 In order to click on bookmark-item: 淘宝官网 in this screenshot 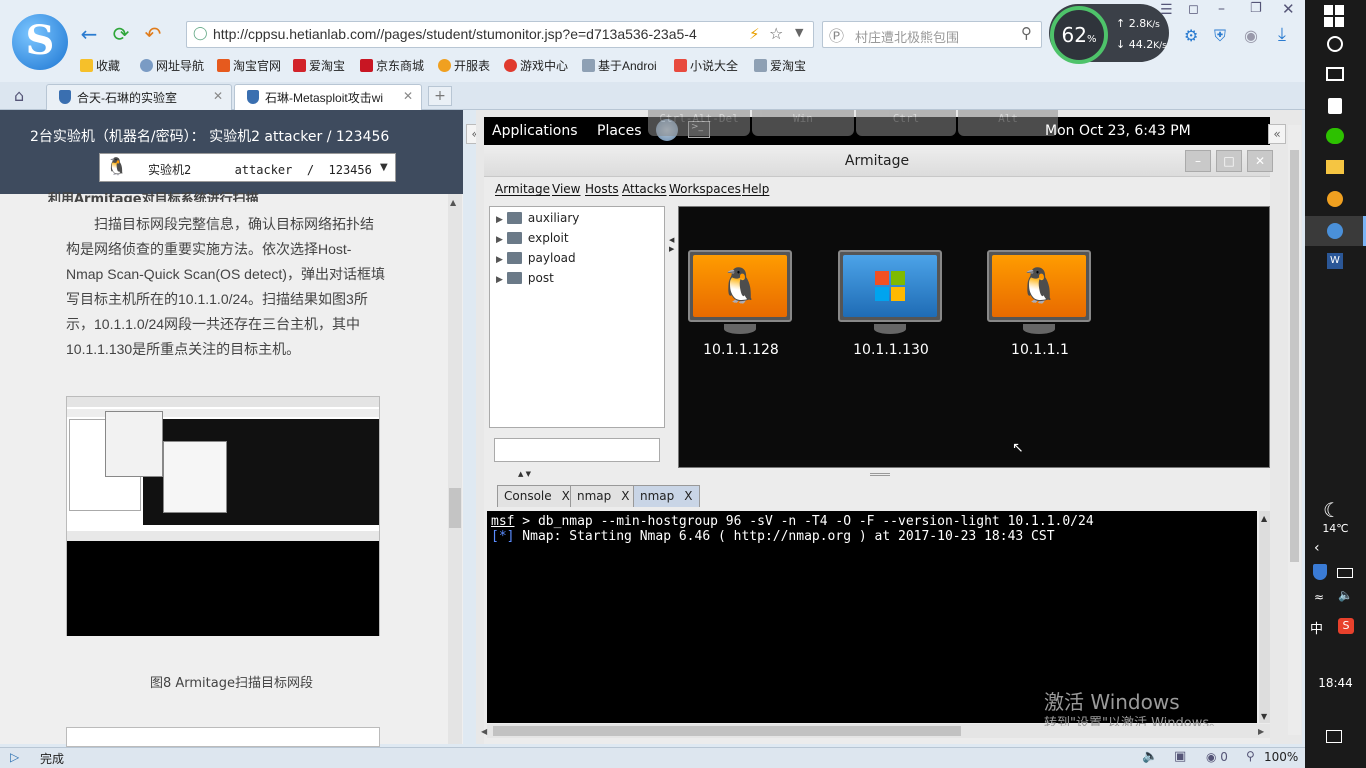, I will do `click(249, 65)`.